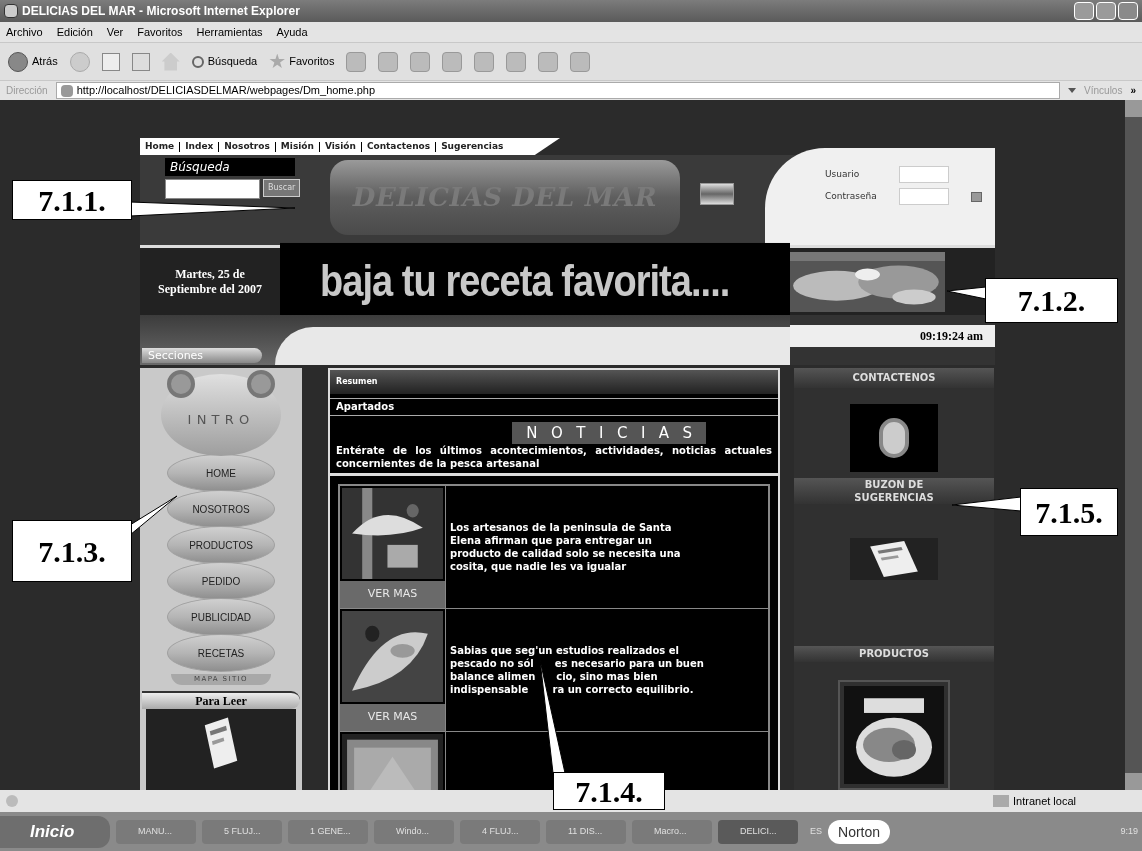  What do you see at coordinates (221, 617) in the screenshot?
I see `menu-item: PUBLICIDAD` at bounding box center [221, 617].